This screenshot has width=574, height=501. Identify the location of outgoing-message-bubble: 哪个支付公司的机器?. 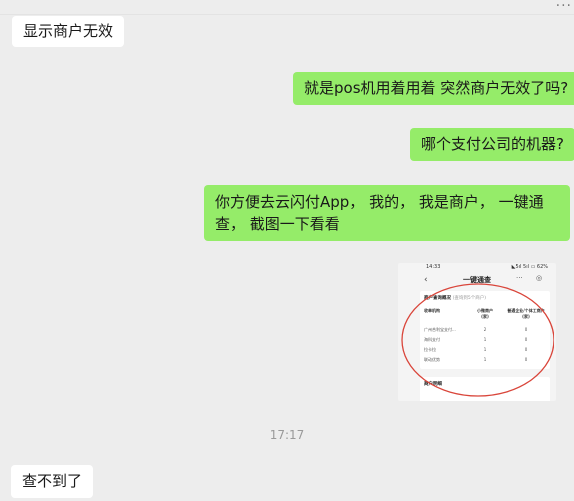
(492, 144).